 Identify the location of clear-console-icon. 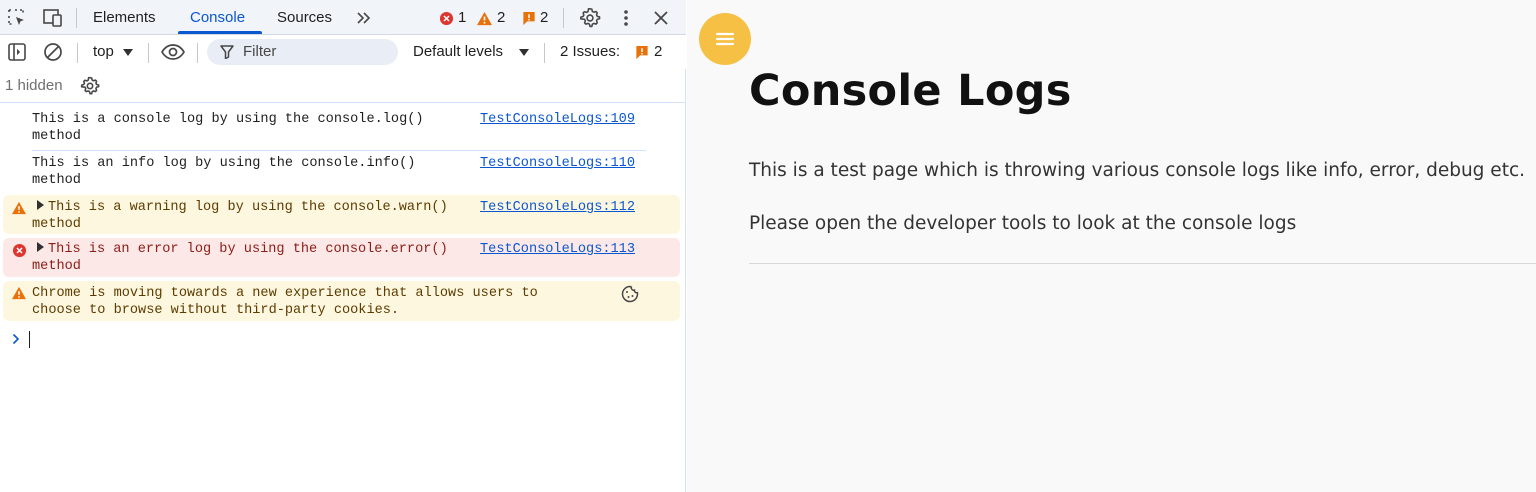
(53, 52).